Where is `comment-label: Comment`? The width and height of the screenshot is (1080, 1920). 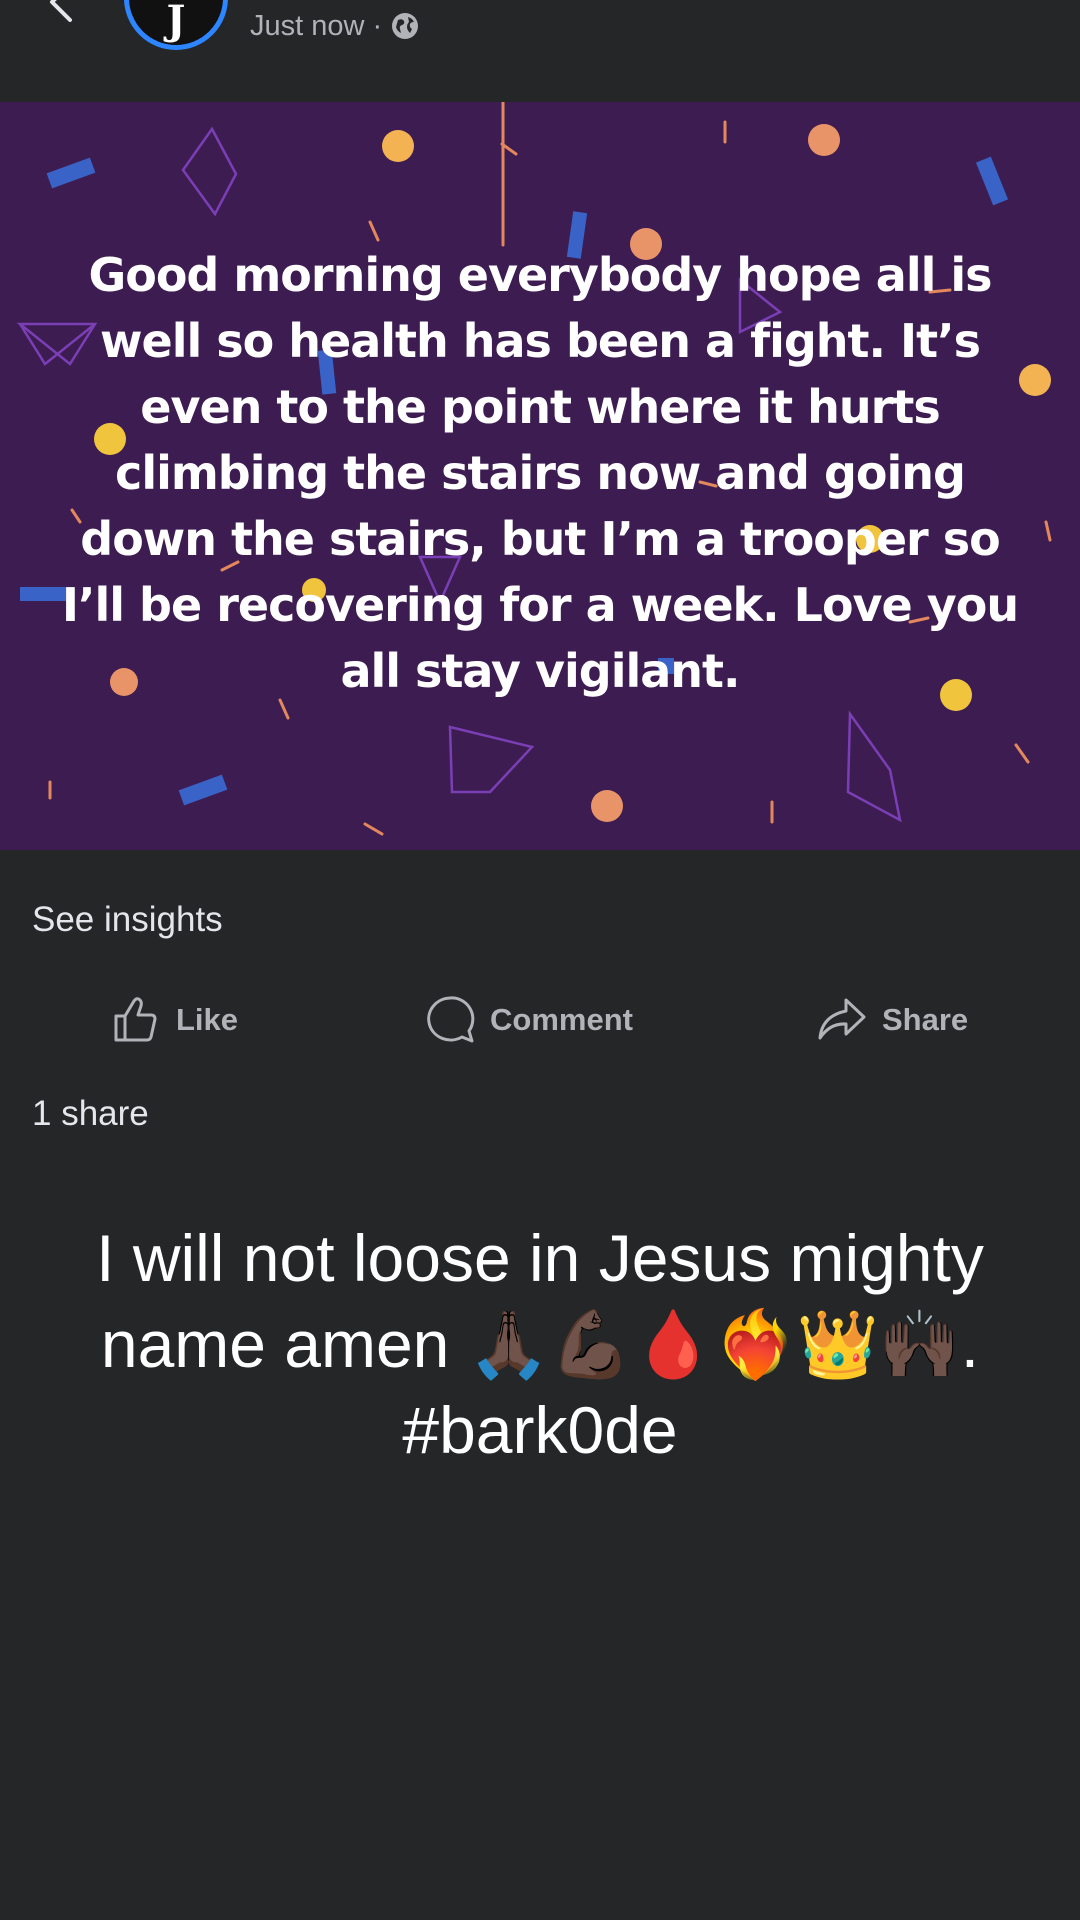 comment-label: Comment is located at coordinates (561, 1019).